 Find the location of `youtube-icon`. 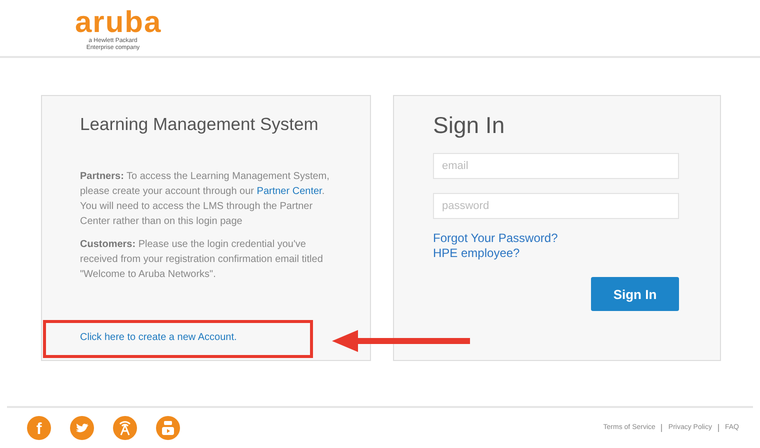

youtube-icon is located at coordinates (168, 428).